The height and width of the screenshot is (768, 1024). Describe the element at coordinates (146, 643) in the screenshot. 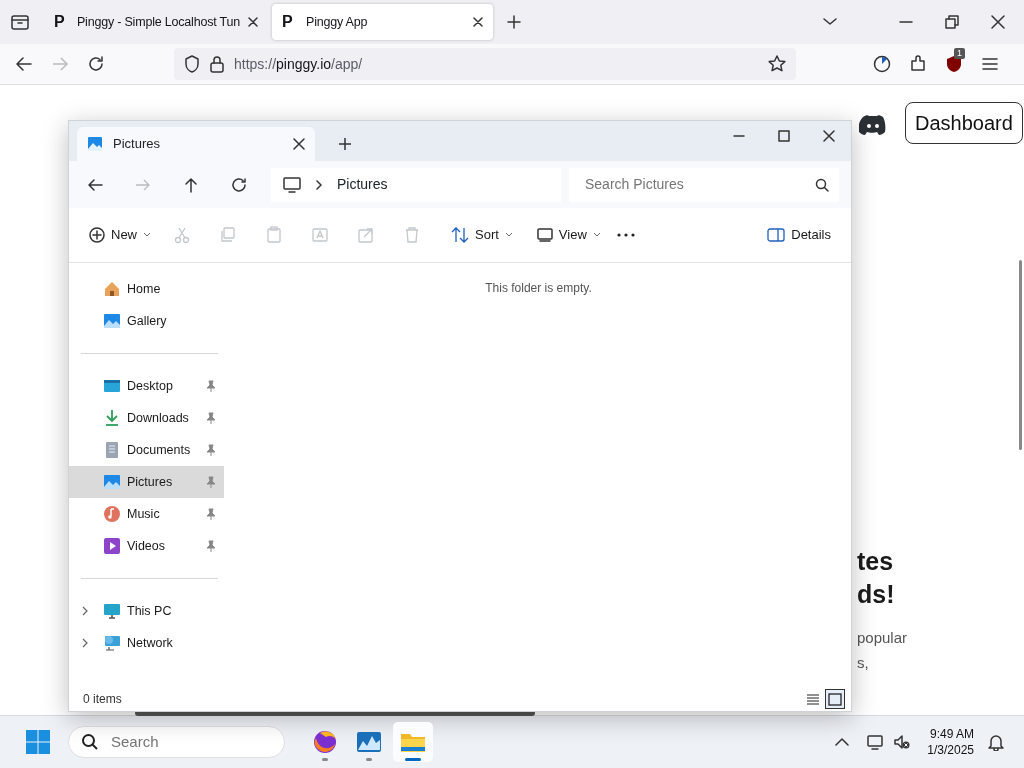

I see `sidebar-item: Network` at that location.